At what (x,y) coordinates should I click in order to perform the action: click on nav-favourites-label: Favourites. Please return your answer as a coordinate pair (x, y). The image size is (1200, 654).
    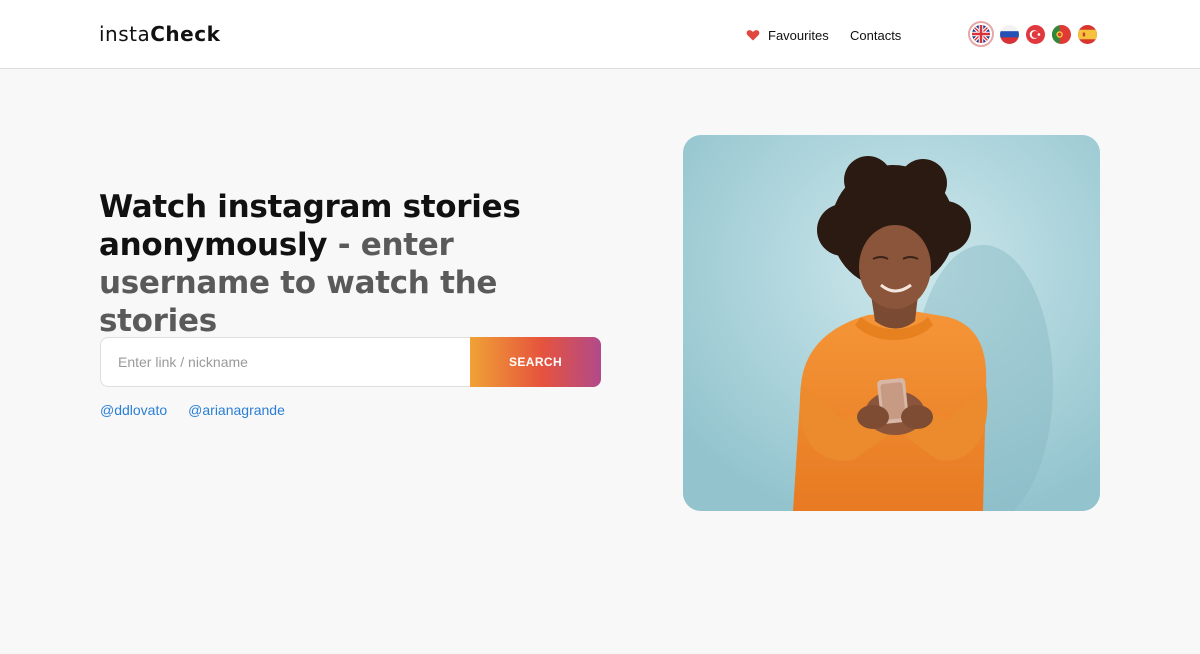
    Looking at the image, I should click on (798, 35).